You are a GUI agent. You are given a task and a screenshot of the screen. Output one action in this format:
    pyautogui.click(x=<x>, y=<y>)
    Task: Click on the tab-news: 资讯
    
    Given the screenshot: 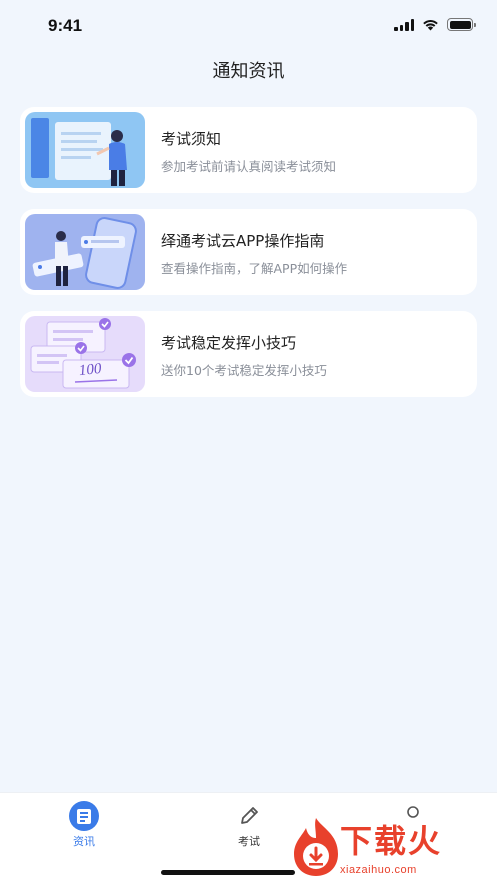 What is the action you would take?
    pyautogui.click(x=84, y=825)
    